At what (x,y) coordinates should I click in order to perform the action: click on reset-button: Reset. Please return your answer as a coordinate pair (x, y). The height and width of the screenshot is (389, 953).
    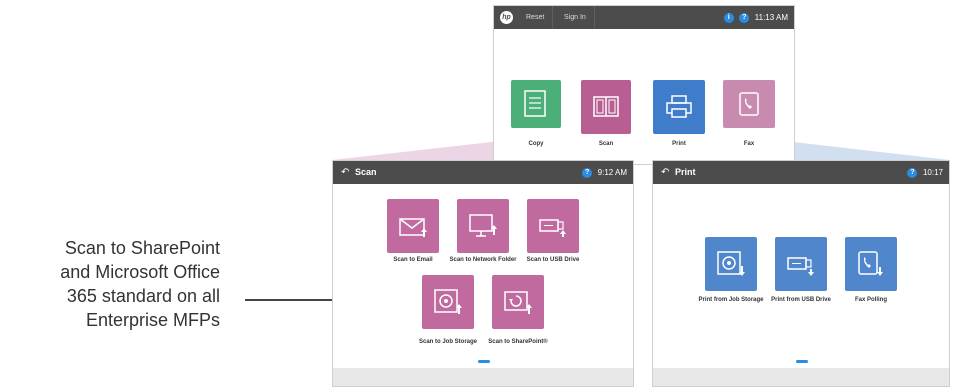
    Looking at the image, I should click on (536, 17).